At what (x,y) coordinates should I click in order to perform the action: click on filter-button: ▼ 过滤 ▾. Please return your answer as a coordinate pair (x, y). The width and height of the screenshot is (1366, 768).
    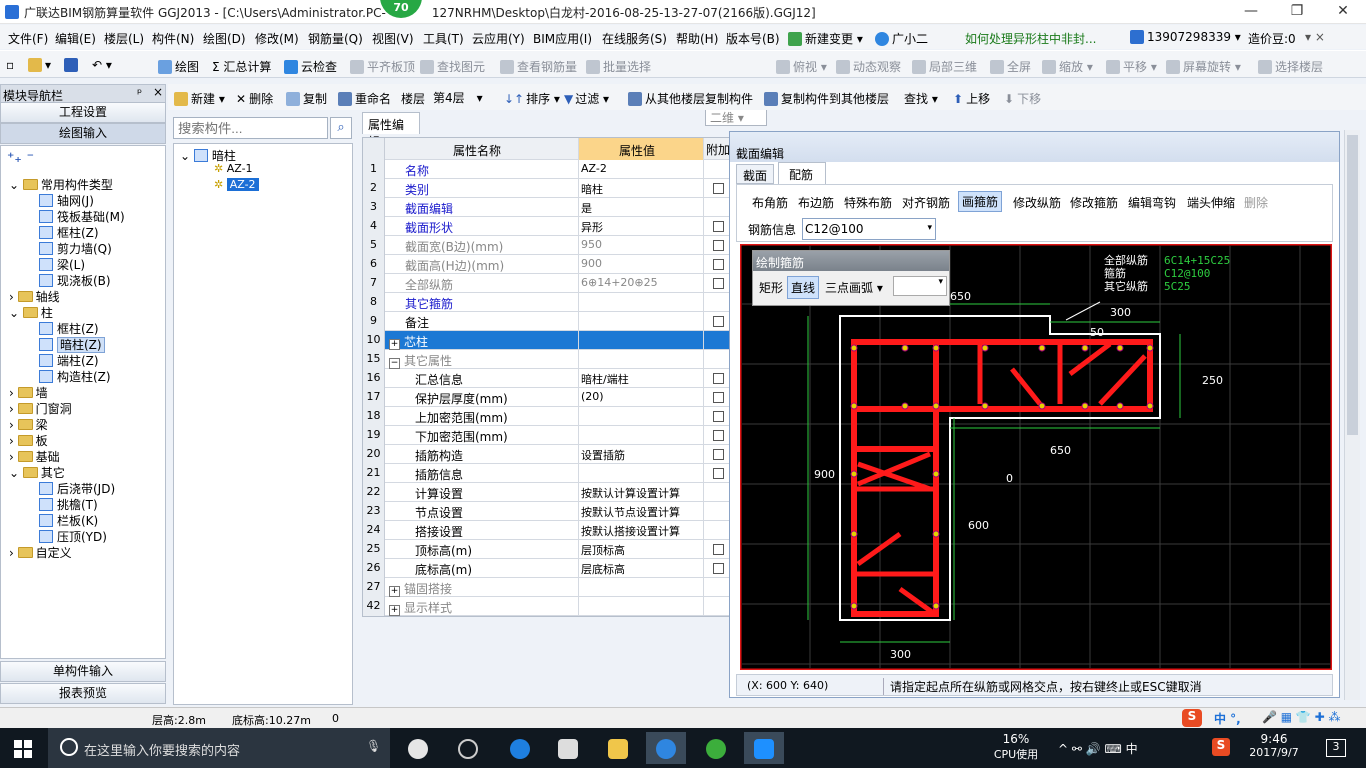
    Looking at the image, I should click on (586, 98).